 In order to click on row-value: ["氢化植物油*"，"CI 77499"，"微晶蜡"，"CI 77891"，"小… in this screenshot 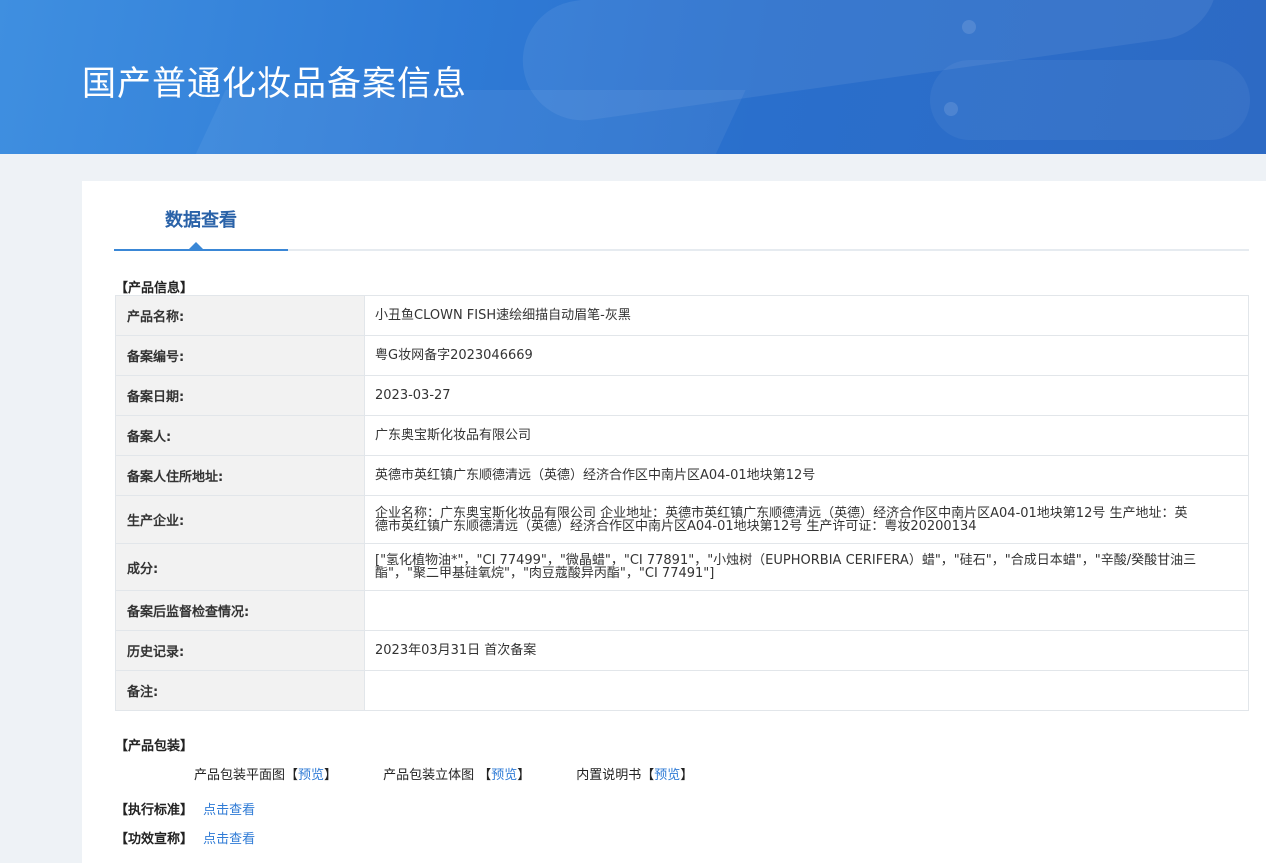, I will do `click(806, 567)`.